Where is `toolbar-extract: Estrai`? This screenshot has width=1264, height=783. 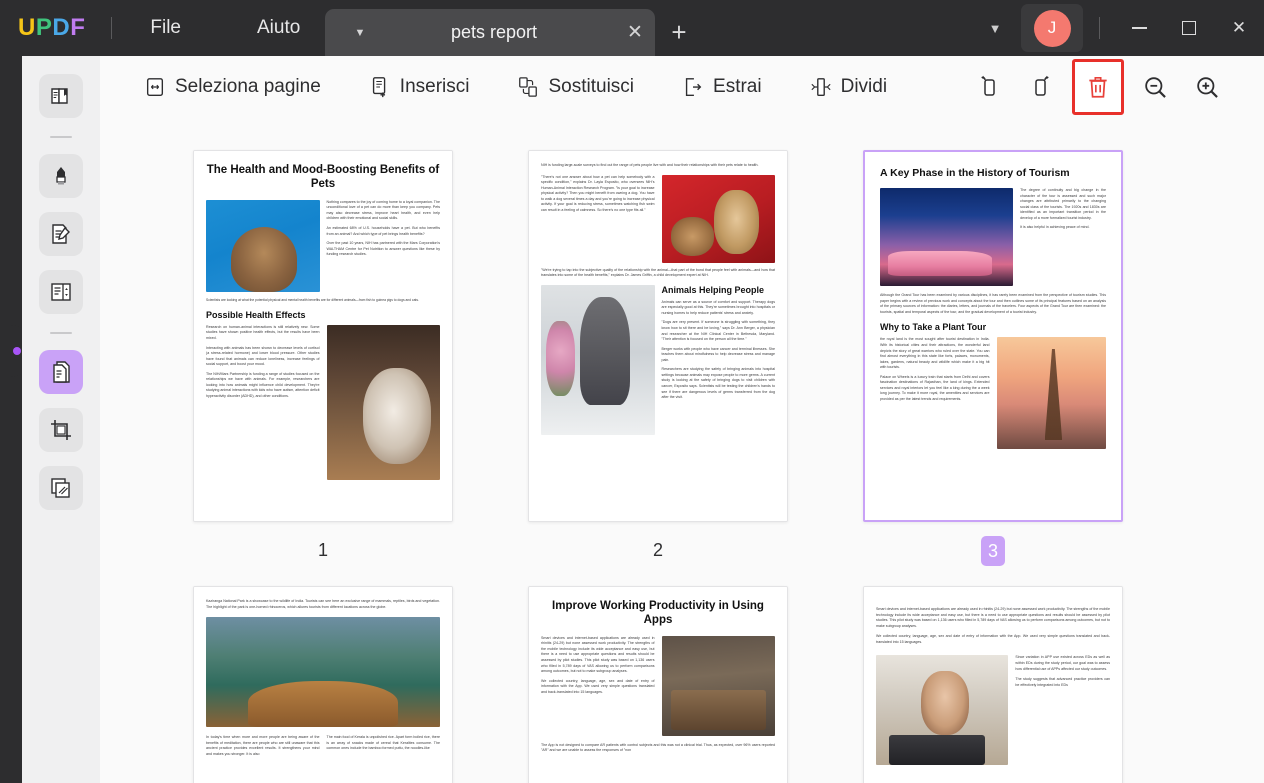 toolbar-extract: Estrai is located at coordinates (722, 87).